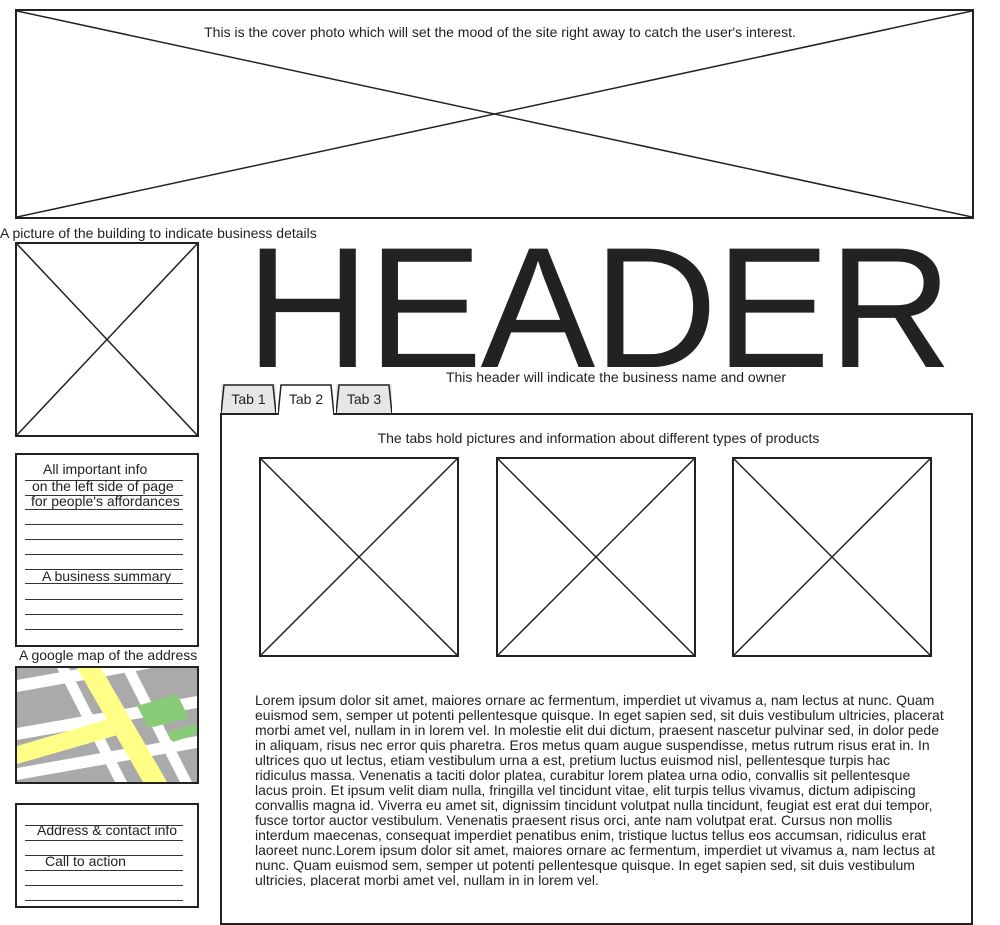 This screenshot has width=1000, height=925. I want to click on info-line-2: on the left side of page, so click(103, 486).